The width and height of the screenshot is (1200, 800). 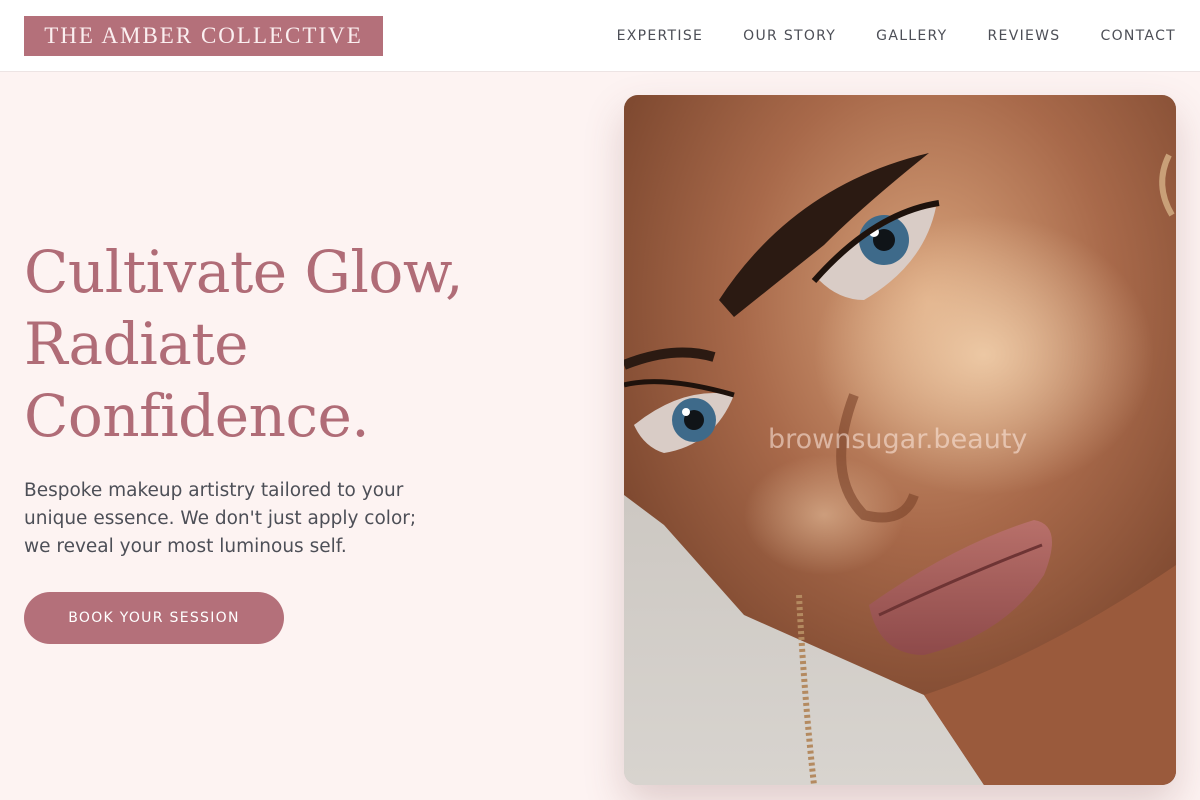 What do you see at coordinates (294, 344) in the screenshot?
I see `hero-title: Cultivate Glow, Radiate Confidence.` at bounding box center [294, 344].